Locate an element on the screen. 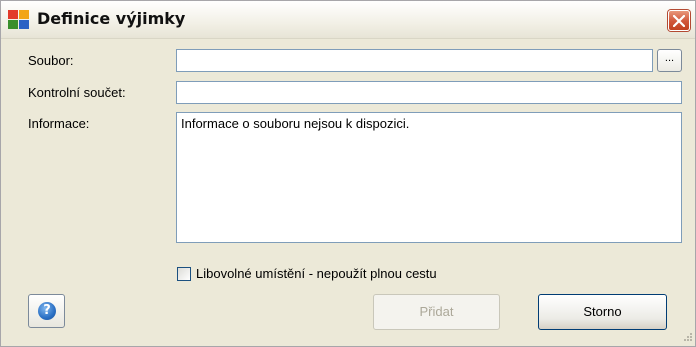 The width and height of the screenshot is (696, 347). resize-grip-icon is located at coordinates (687, 338).